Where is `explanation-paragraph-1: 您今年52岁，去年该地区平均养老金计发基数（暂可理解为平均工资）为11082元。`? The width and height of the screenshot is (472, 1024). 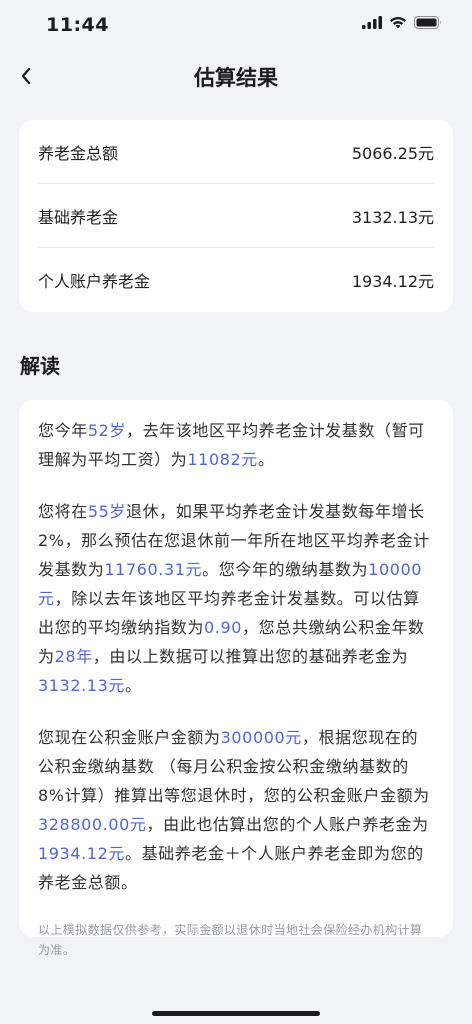 explanation-paragraph-1: 您今年52岁，去年该地区平均养老金计发基数（暂可理解为平均工资）为11082元。 is located at coordinates (236, 445).